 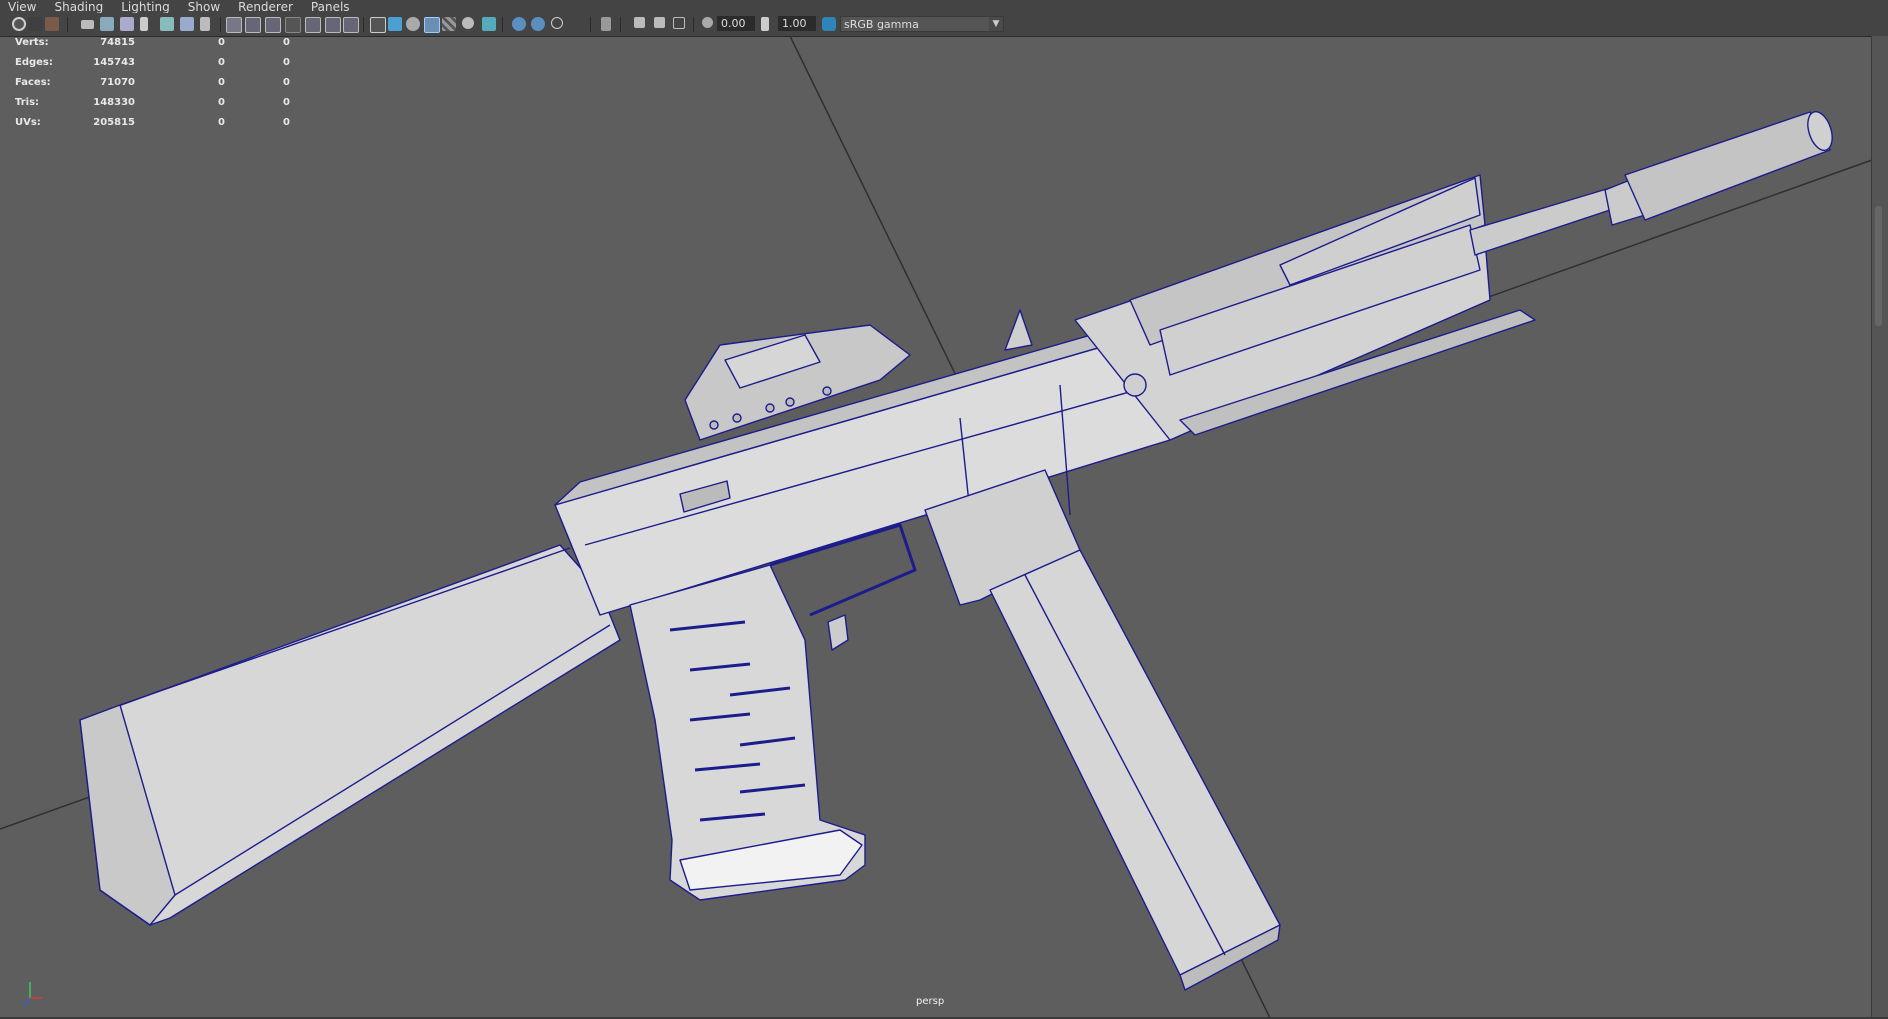 What do you see at coordinates (28, 122) in the screenshot?
I see `hud-label: UVs:` at bounding box center [28, 122].